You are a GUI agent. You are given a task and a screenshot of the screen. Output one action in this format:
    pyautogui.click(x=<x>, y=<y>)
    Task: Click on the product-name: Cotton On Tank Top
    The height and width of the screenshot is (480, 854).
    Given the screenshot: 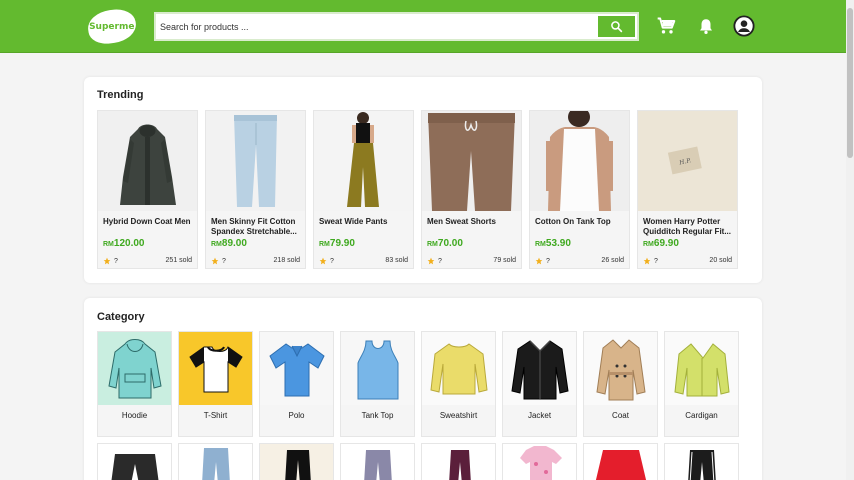 What is the action you would take?
    pyautogui.click(x=573, y=221)
    